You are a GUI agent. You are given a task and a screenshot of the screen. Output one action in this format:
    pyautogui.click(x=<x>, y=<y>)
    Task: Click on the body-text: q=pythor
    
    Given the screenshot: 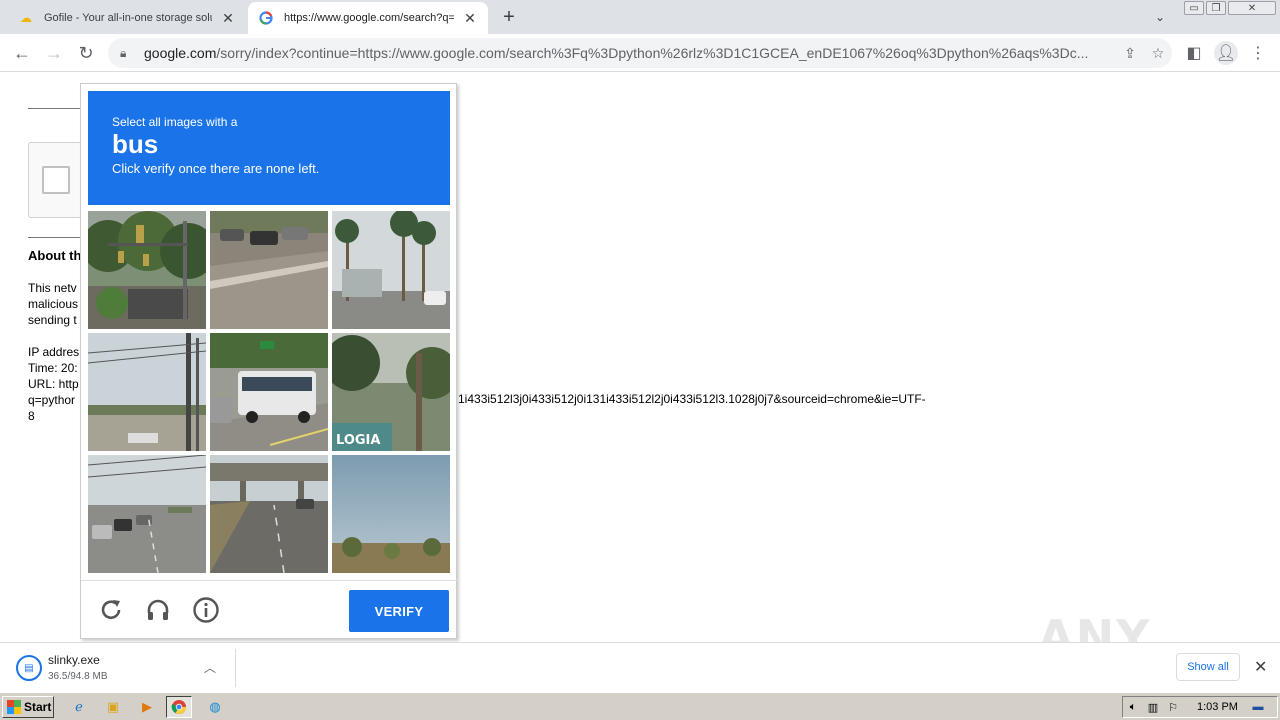 What is the action you would take?
    pyautogui.click(x=52, y=400)
    